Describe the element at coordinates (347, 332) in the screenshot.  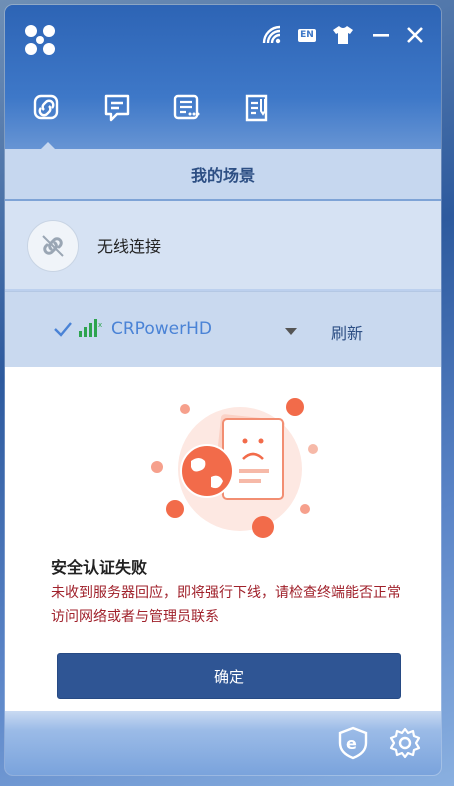
I see `refresh-button: 刷新` at that location.